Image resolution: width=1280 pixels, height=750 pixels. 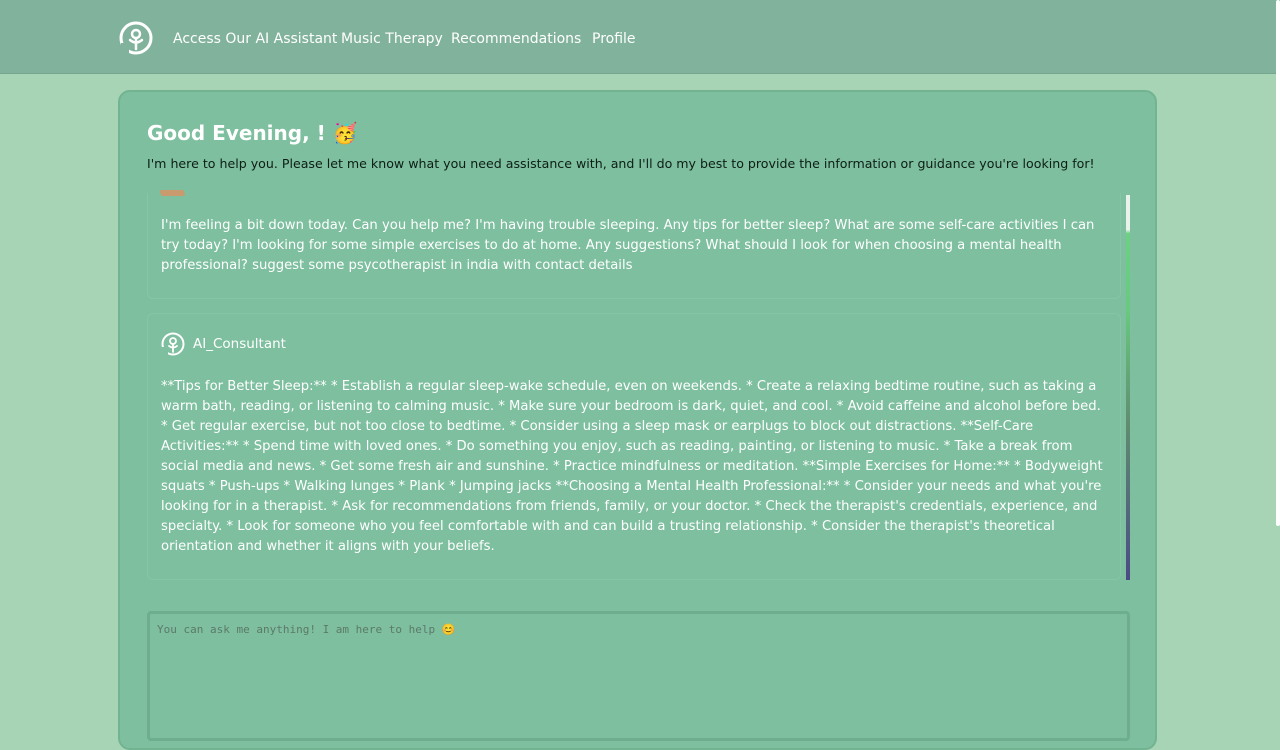 I want to click on ai-avatar-icon, so click(x=173, y=344).